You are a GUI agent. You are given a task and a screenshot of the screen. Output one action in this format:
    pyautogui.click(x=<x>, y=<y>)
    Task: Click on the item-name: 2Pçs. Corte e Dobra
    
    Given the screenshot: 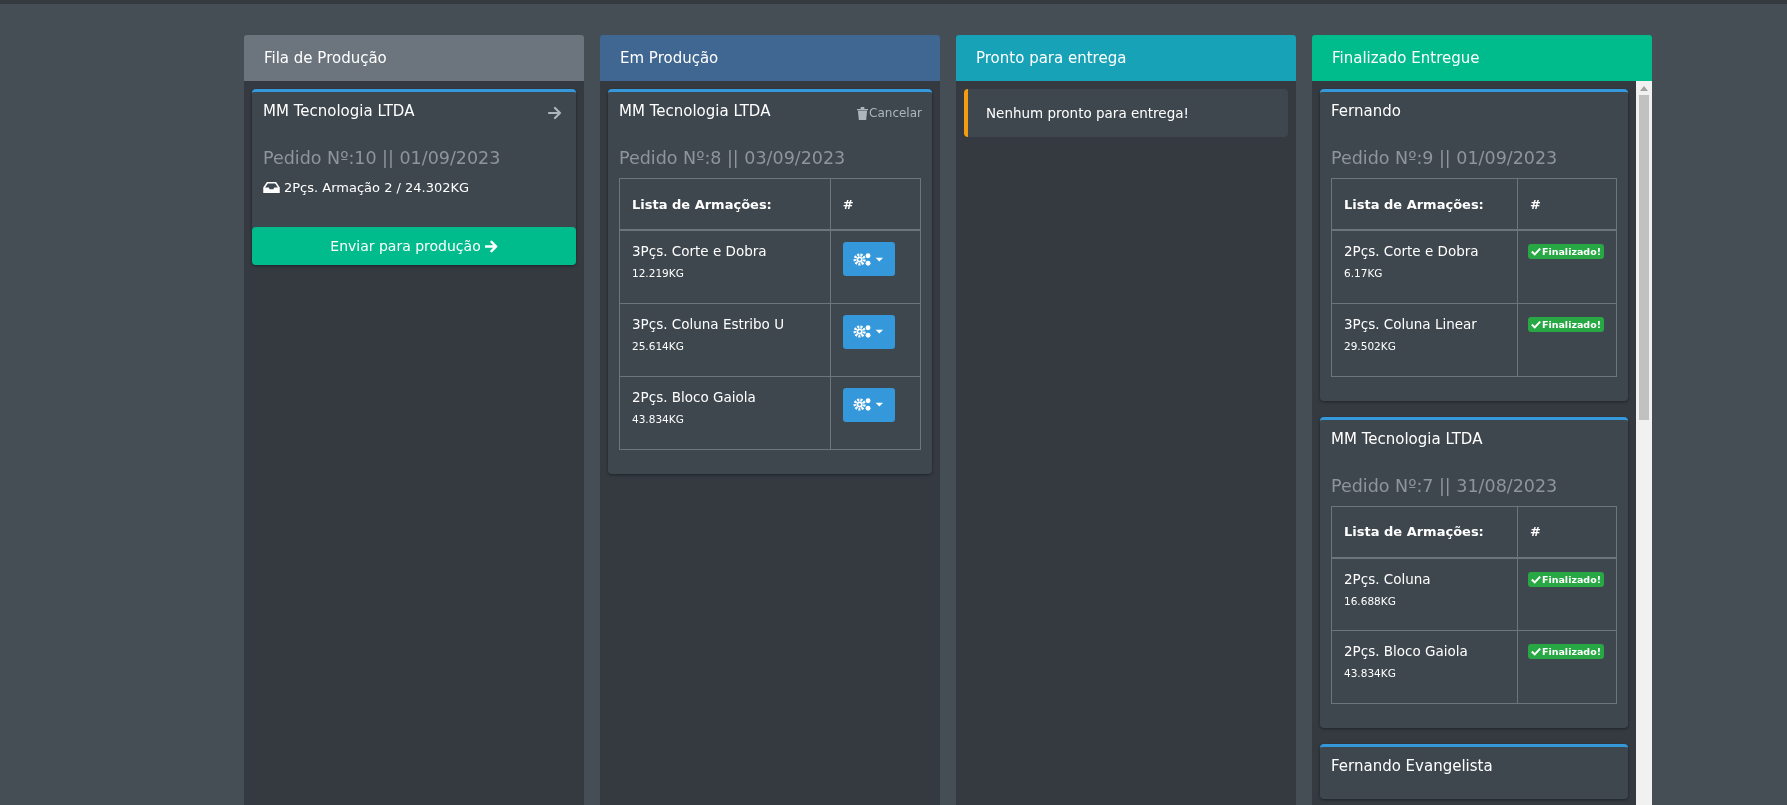 What is the action you would take?
    pyautogui.click(x=1412, y=251)
    